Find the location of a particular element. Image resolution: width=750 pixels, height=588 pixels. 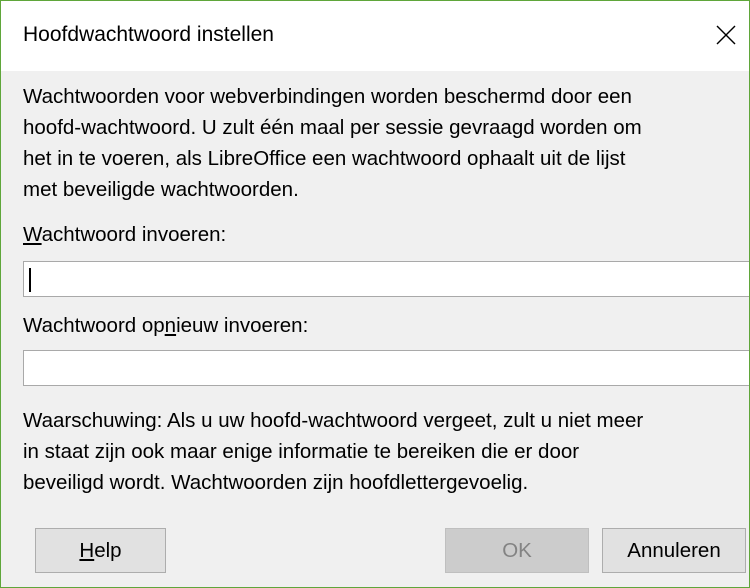

password-label-text: achtwoord invoeren: is located at coordinates (134, 234).